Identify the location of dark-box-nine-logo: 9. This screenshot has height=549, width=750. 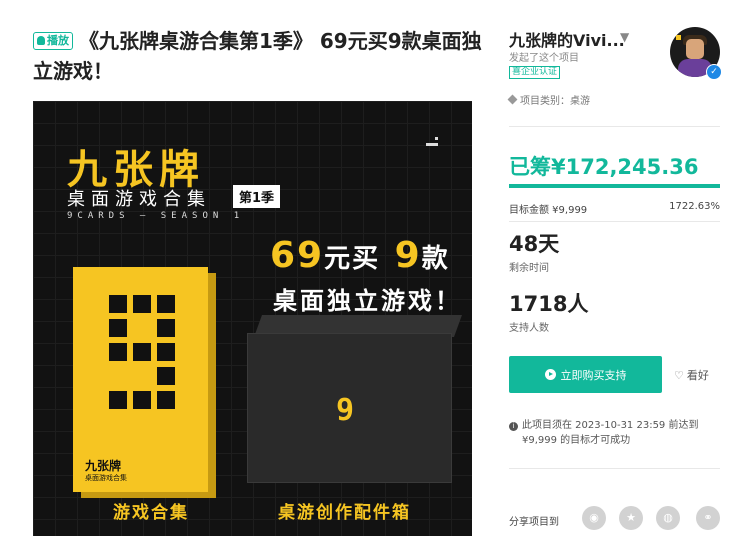
(345, 410).